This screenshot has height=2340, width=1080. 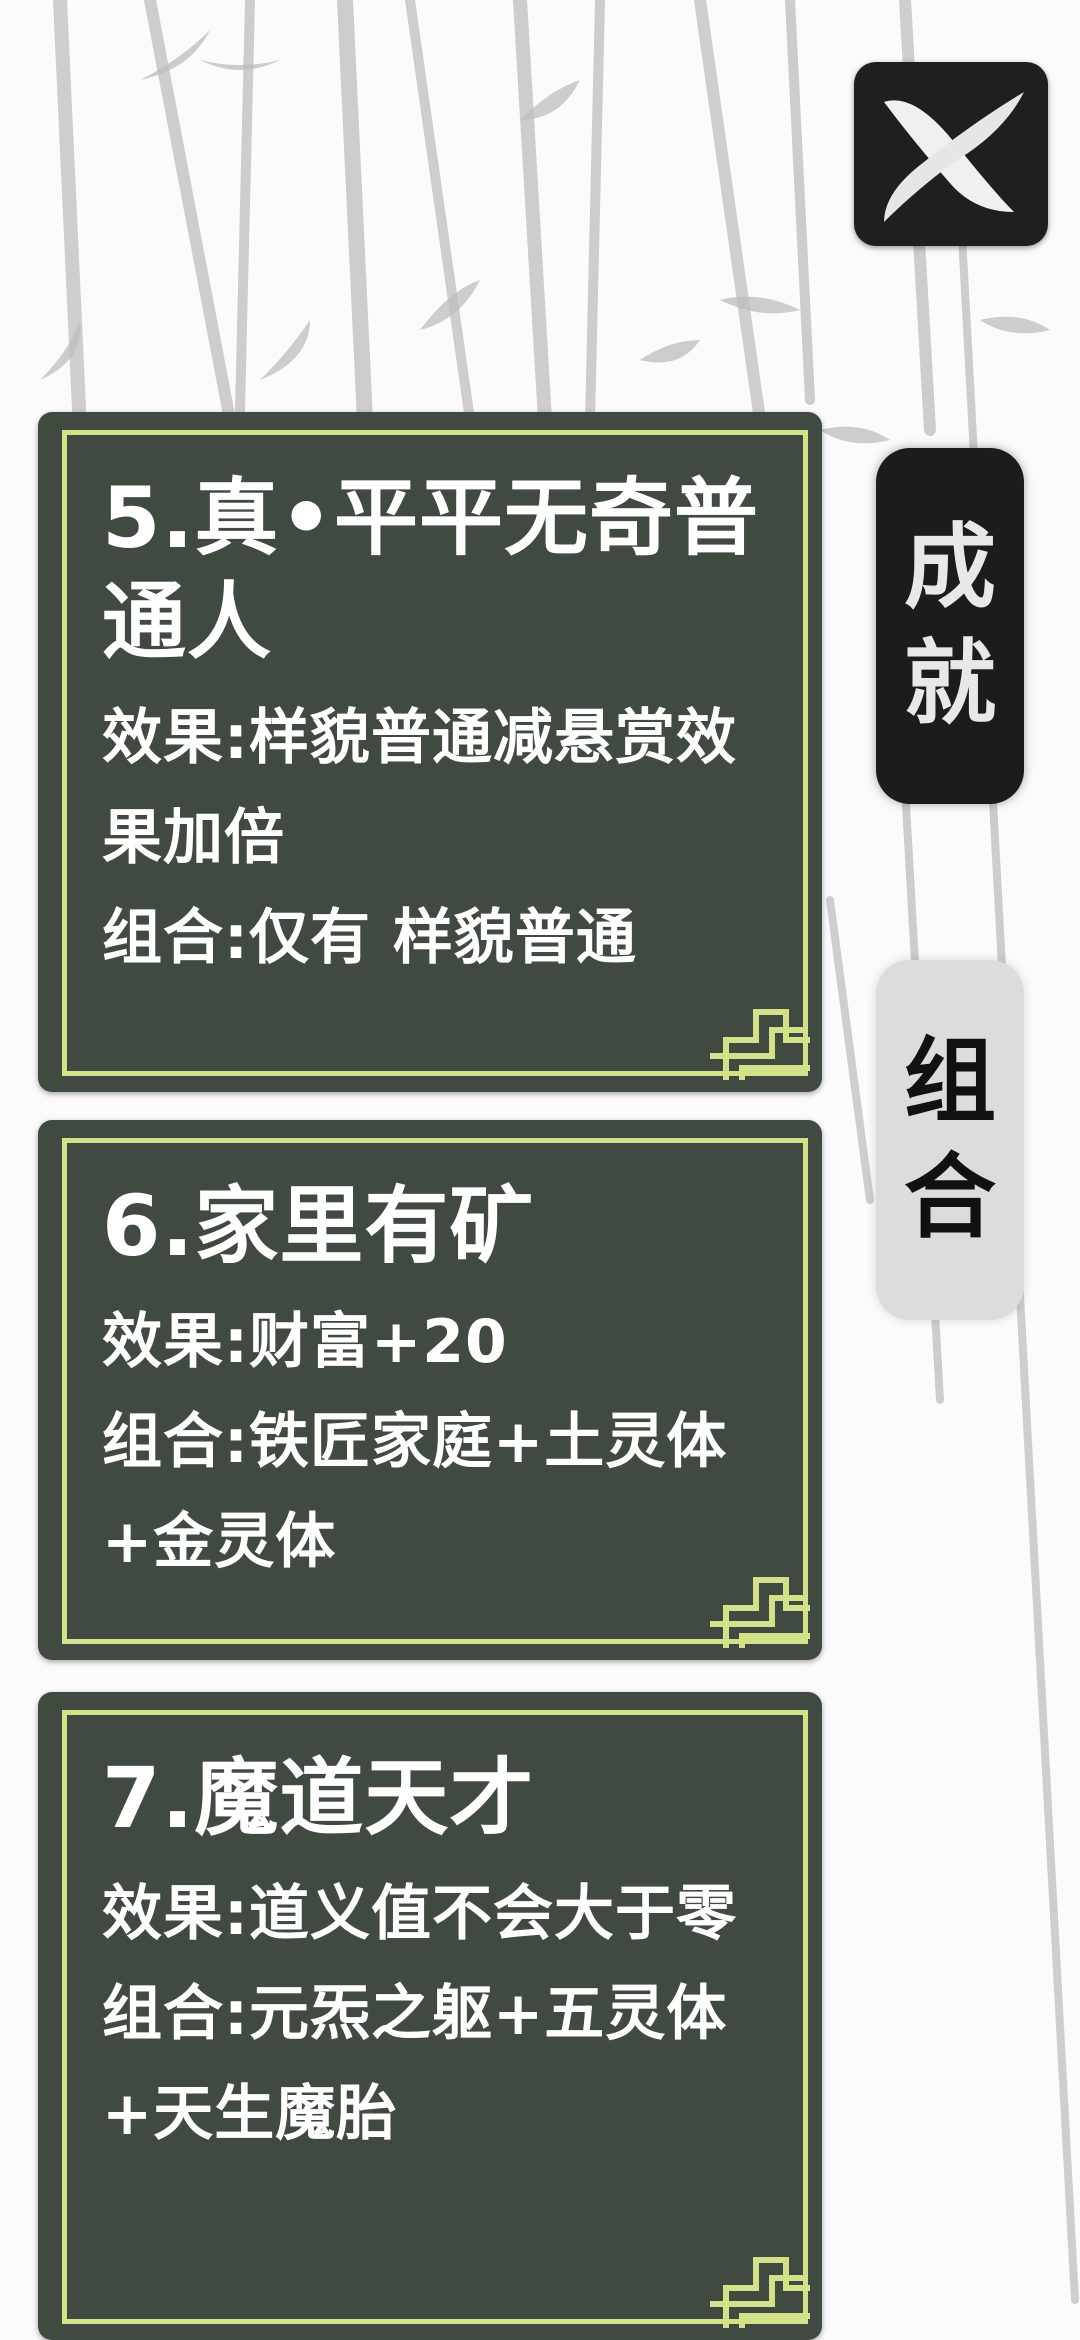 I want to click on close-x-icon, so click(x=954, y=157).